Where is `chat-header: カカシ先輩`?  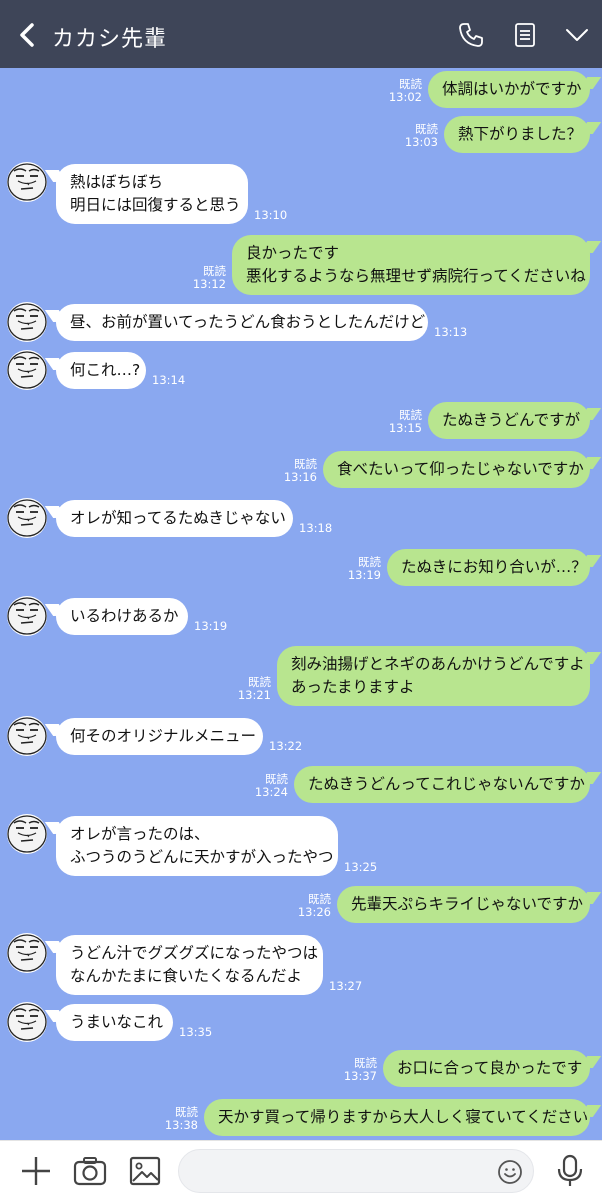
chat-header: カカシ先輩 is located at coordinates (301, 34).